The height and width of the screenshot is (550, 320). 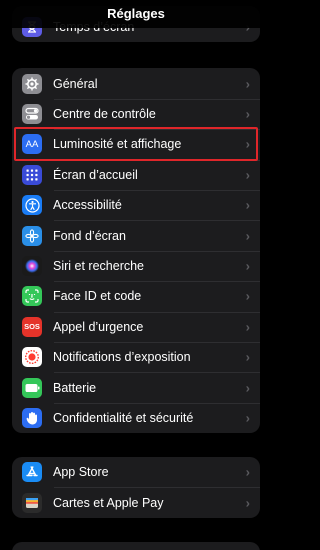 I want to click on siri-icon, so click(x=32, y=266).